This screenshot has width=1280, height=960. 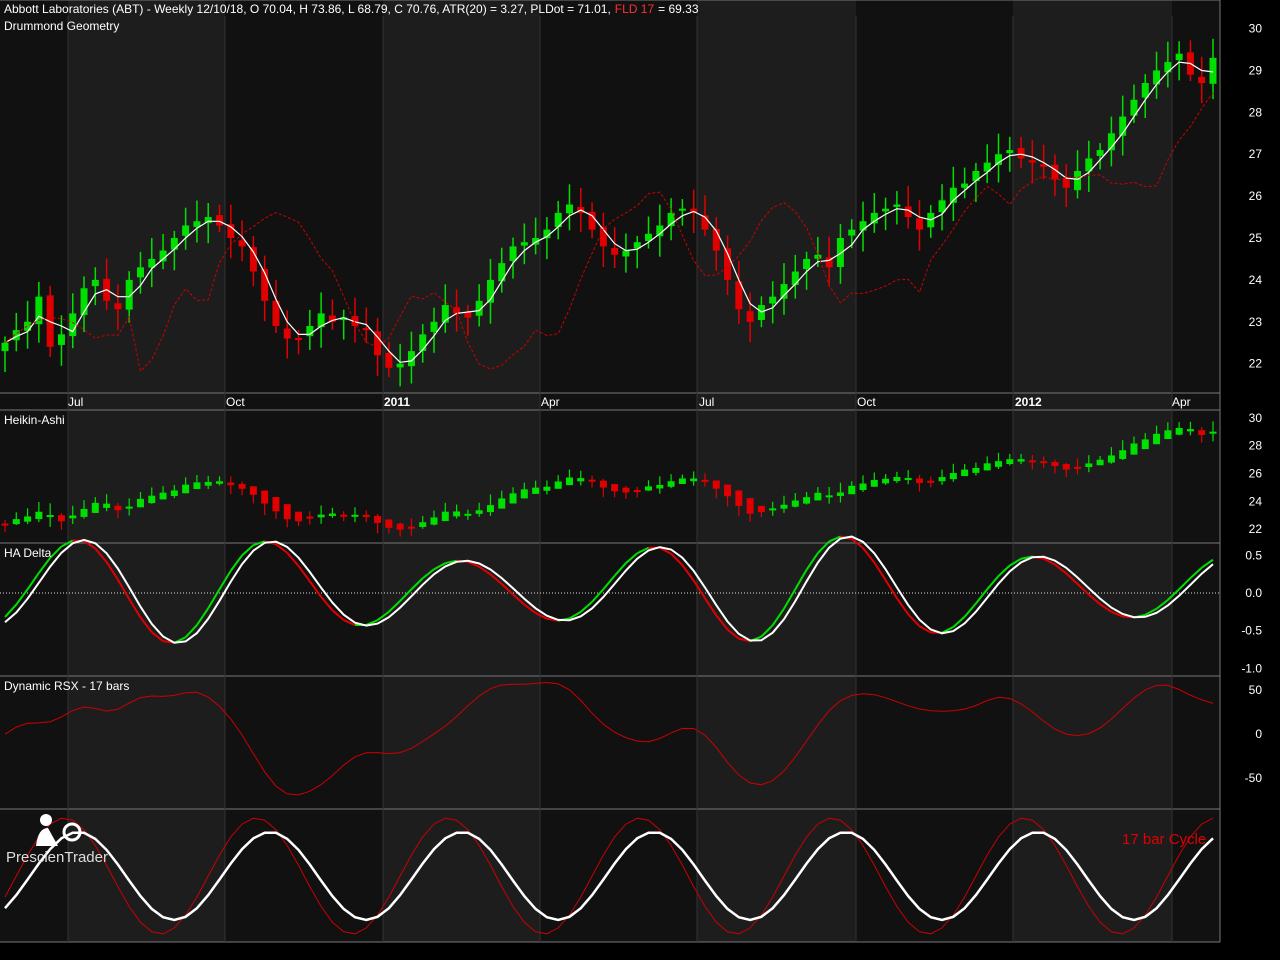 What do you see at coordinates (1256, 322) in the screenshot?
I see `y-tick-label: 23` at bounding box center [1256, 322].